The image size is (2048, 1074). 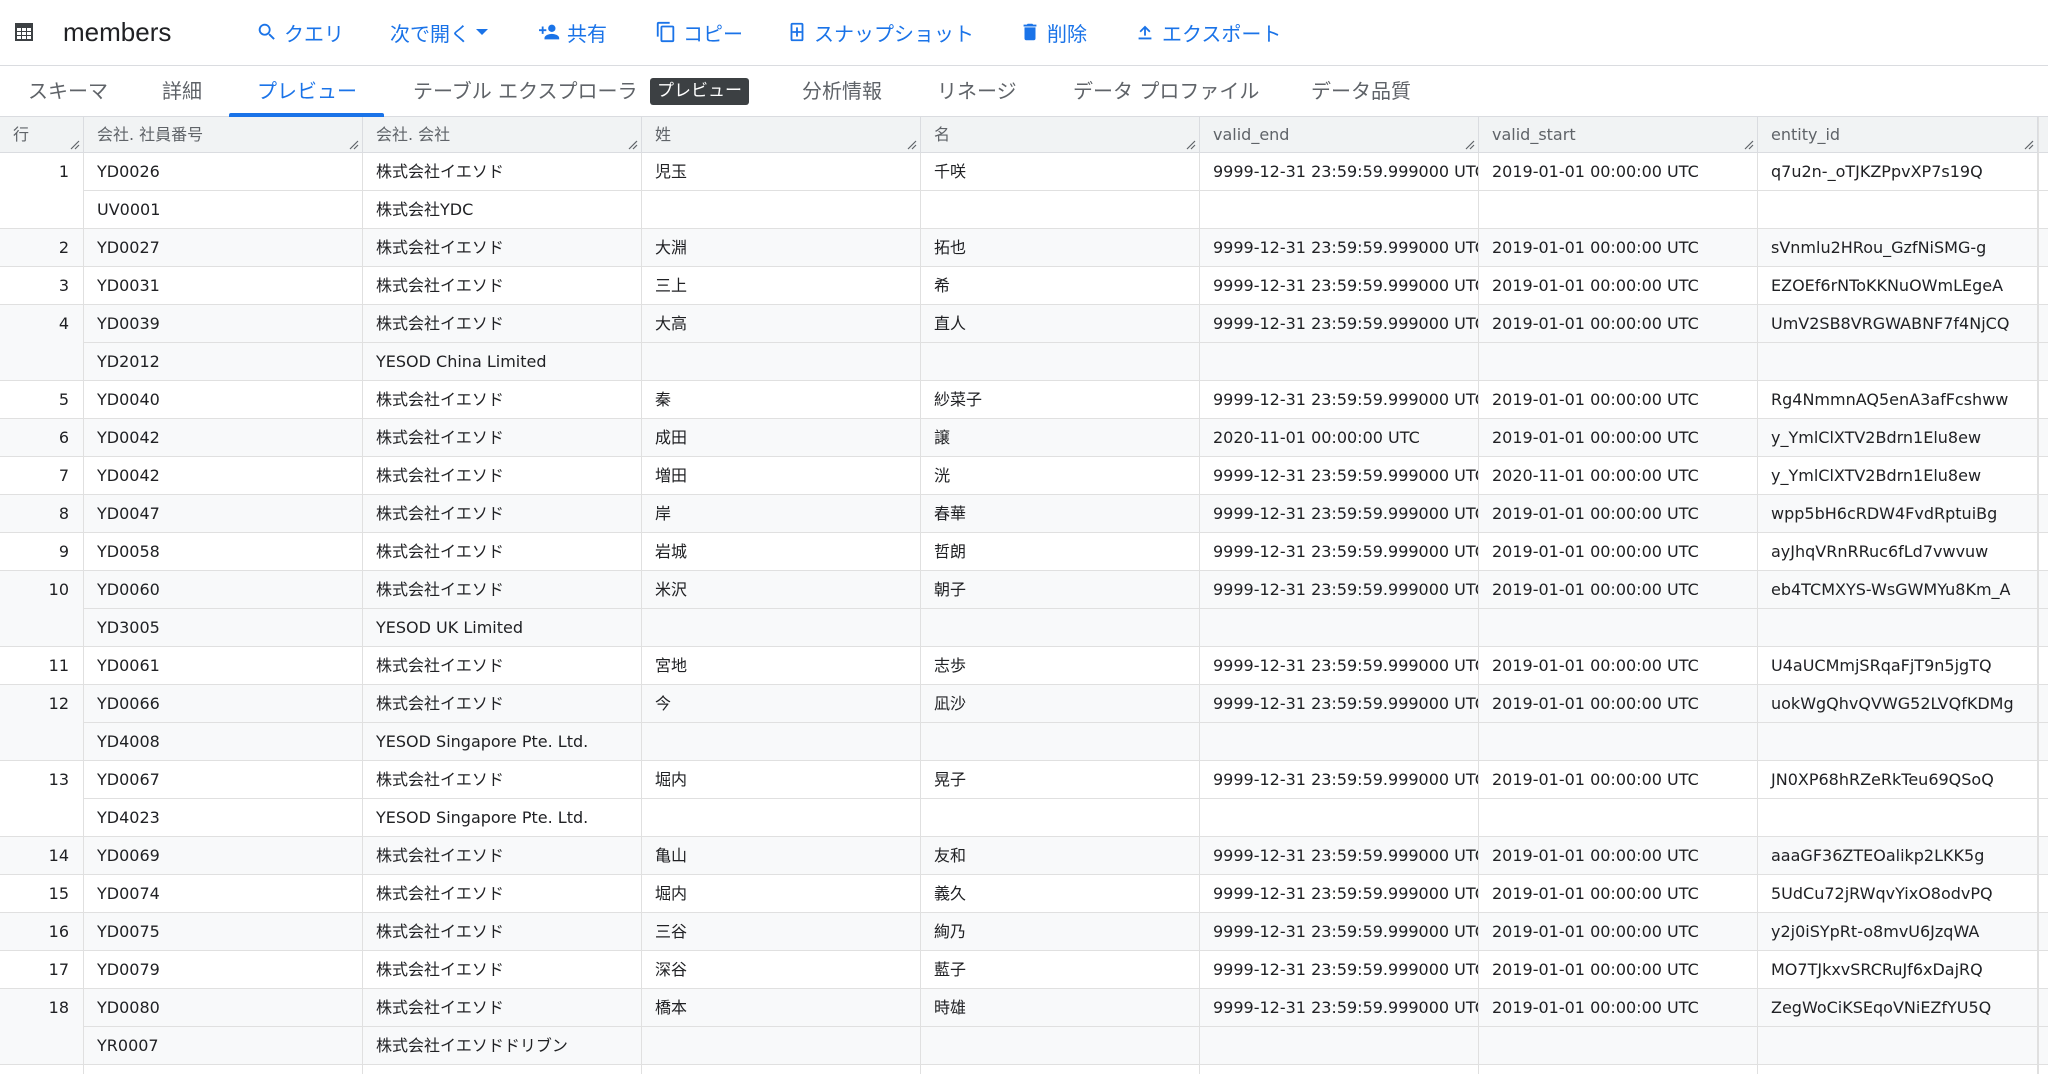 What do you see at coordinates (781, 780) in the screenshot?
I see `last-name-cell: 堀内` at bounding box center [781, 780].